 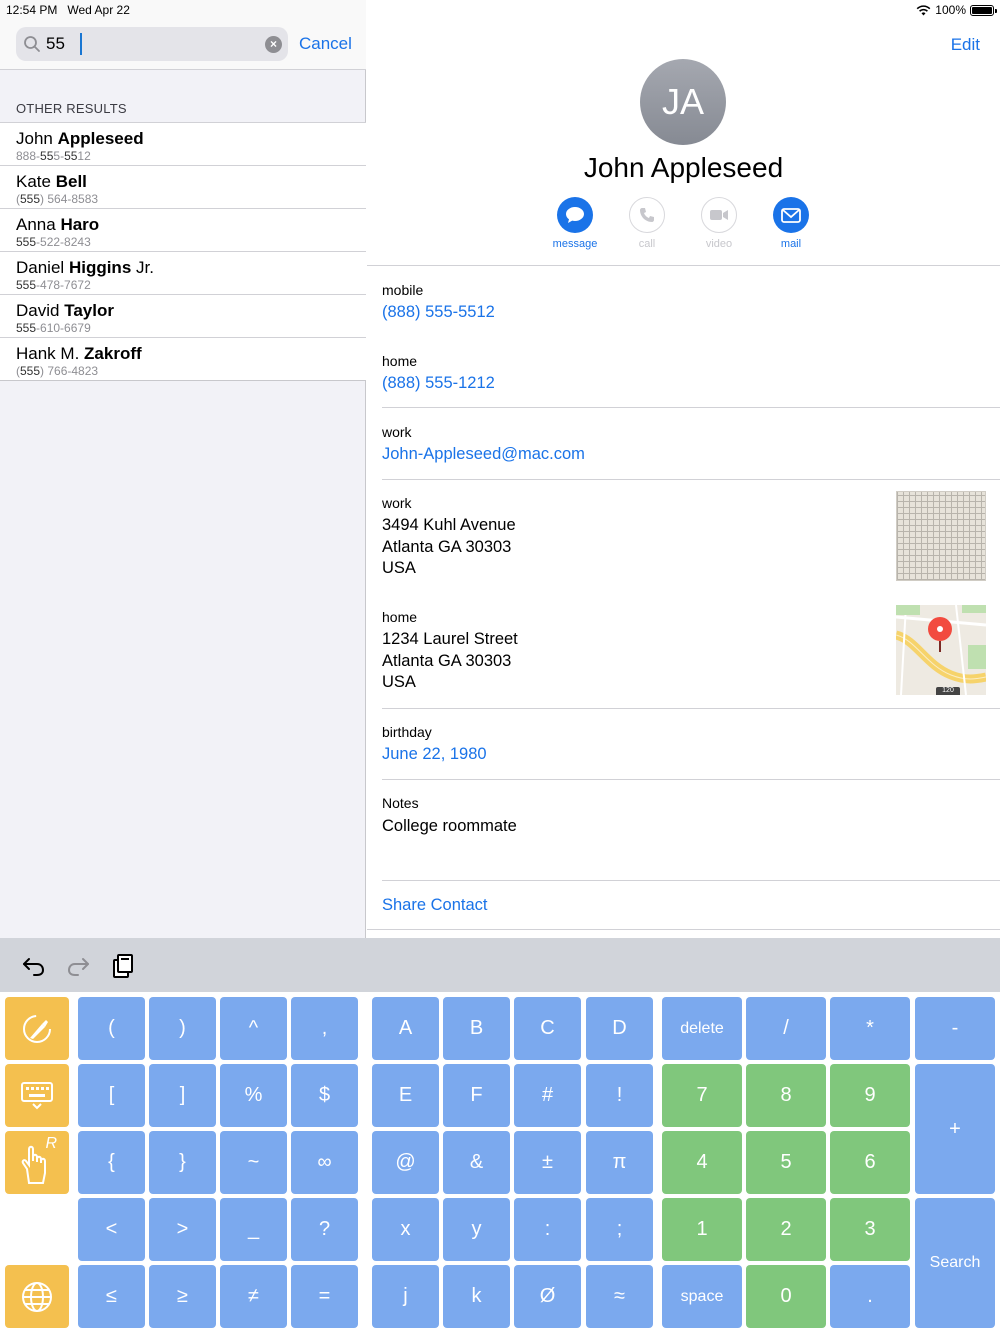 What do you see at coordinates (182, 1162) in the screenshot?
I see `key-brace-close: }` at bounding box center [182, 1162].